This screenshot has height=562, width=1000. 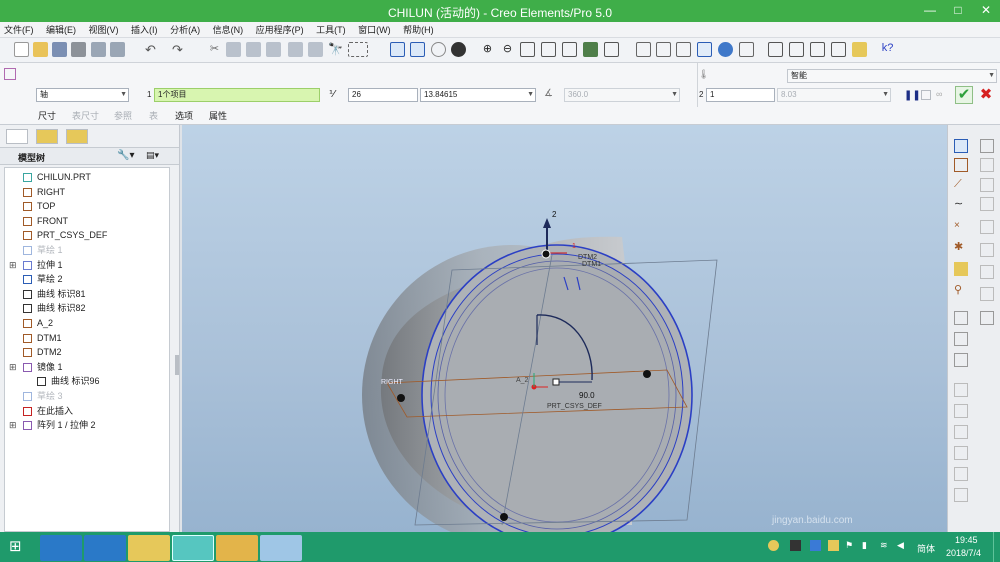 I want to click on plane-display-icon, so click(x=775, y=49).